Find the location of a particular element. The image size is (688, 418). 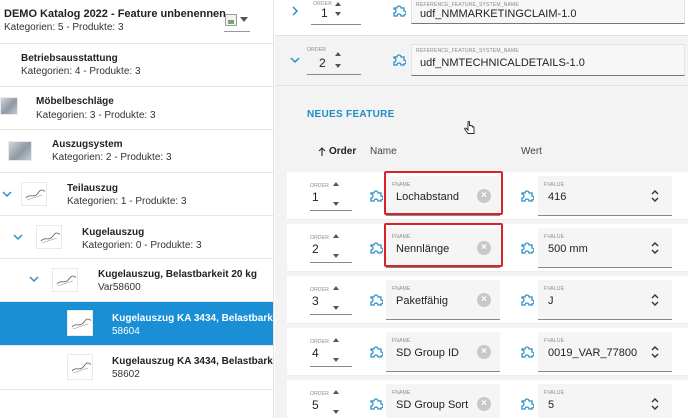

tree-item-subtitle: Kategorien: 3 - Produkte: 3 is located at coordinates (96, 115).